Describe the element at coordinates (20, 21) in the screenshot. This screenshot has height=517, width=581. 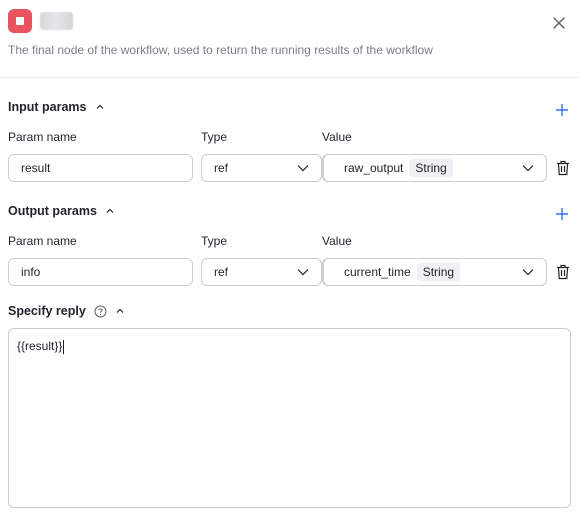
I see `end-node-icon` at that location.